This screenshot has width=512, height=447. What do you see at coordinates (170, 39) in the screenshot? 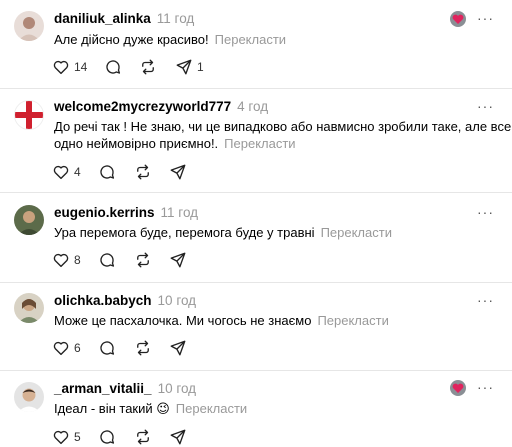
I see `comment-text: Але дійсно дуже красиво! Перекласти` at bounding box center [170, 39].